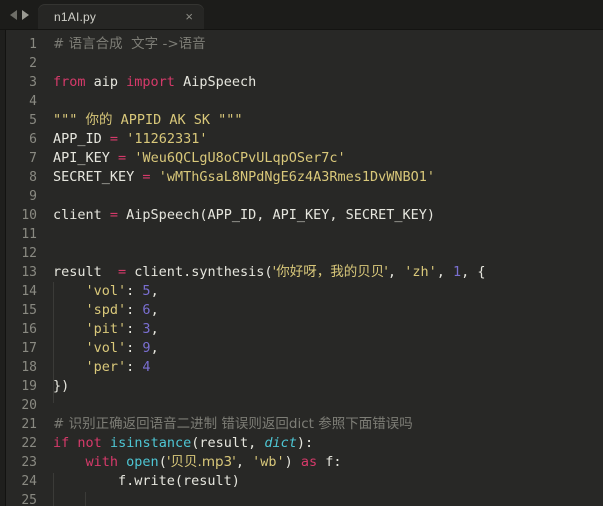 Image resolution: width=603 pixels, height=506 pixels. I want to click on code-token: client, so click(81, 215).